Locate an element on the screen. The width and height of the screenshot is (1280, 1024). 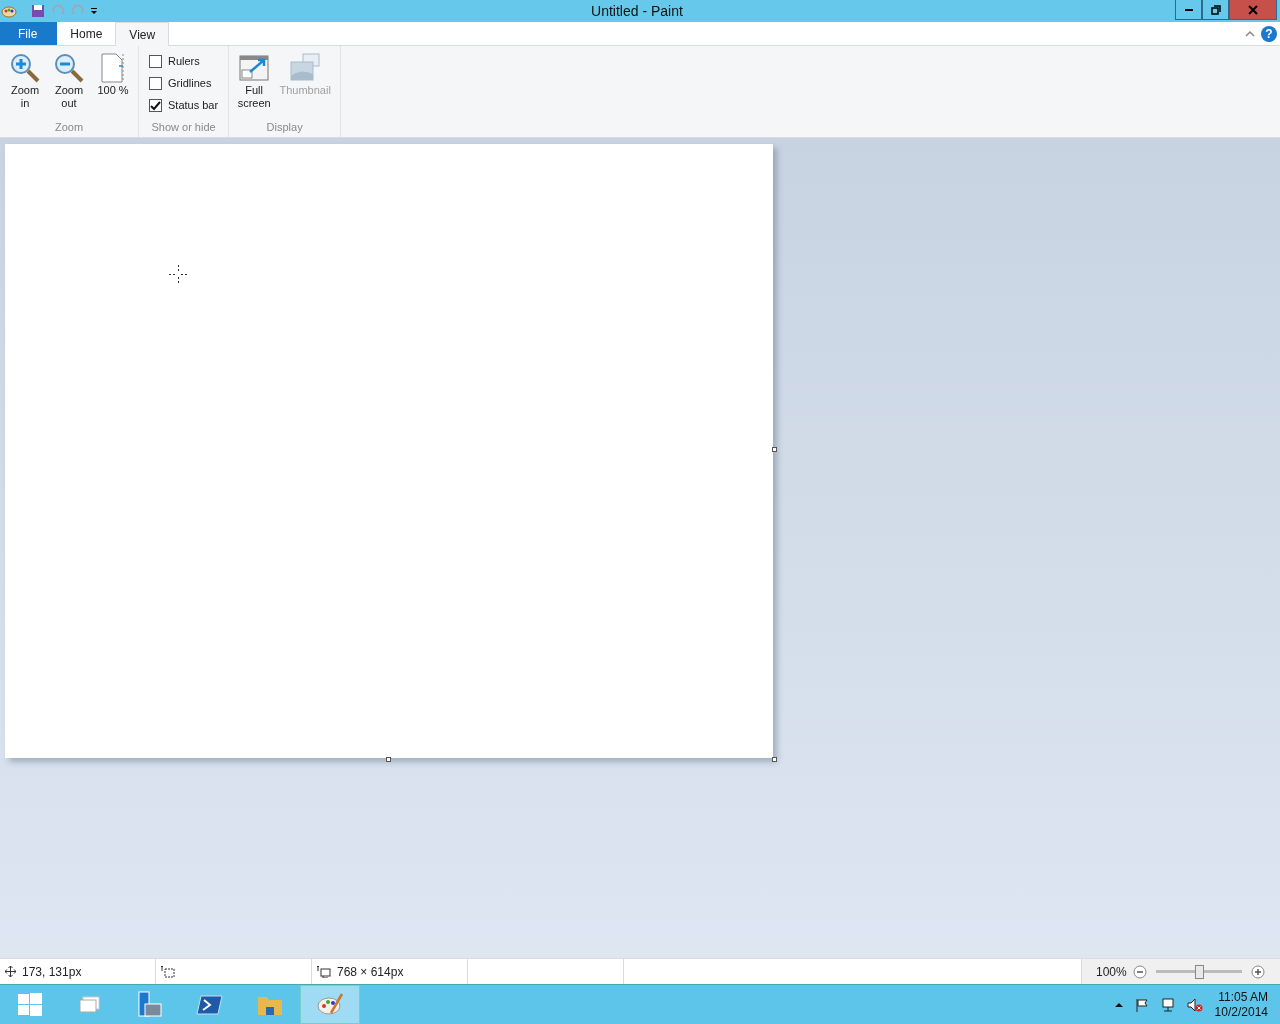
show-hidden-icons-icon is located at coordinates (1118, 1004).